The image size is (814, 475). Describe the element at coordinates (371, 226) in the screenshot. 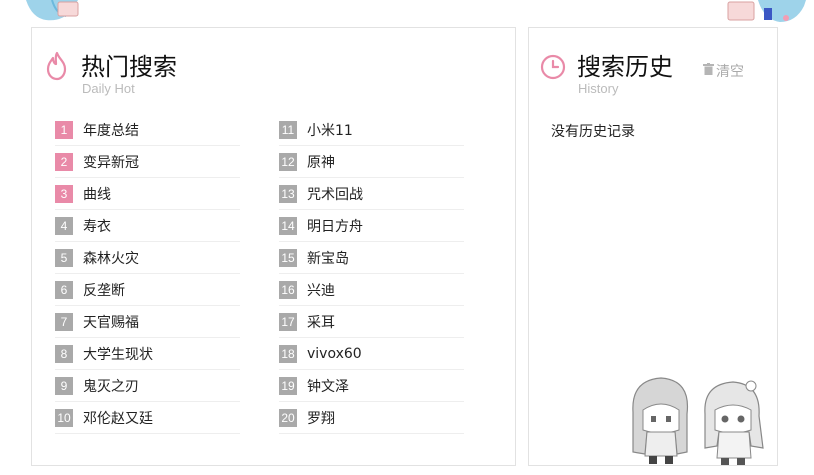

I see `hot-search-item: 14 明日方舟` at that location.